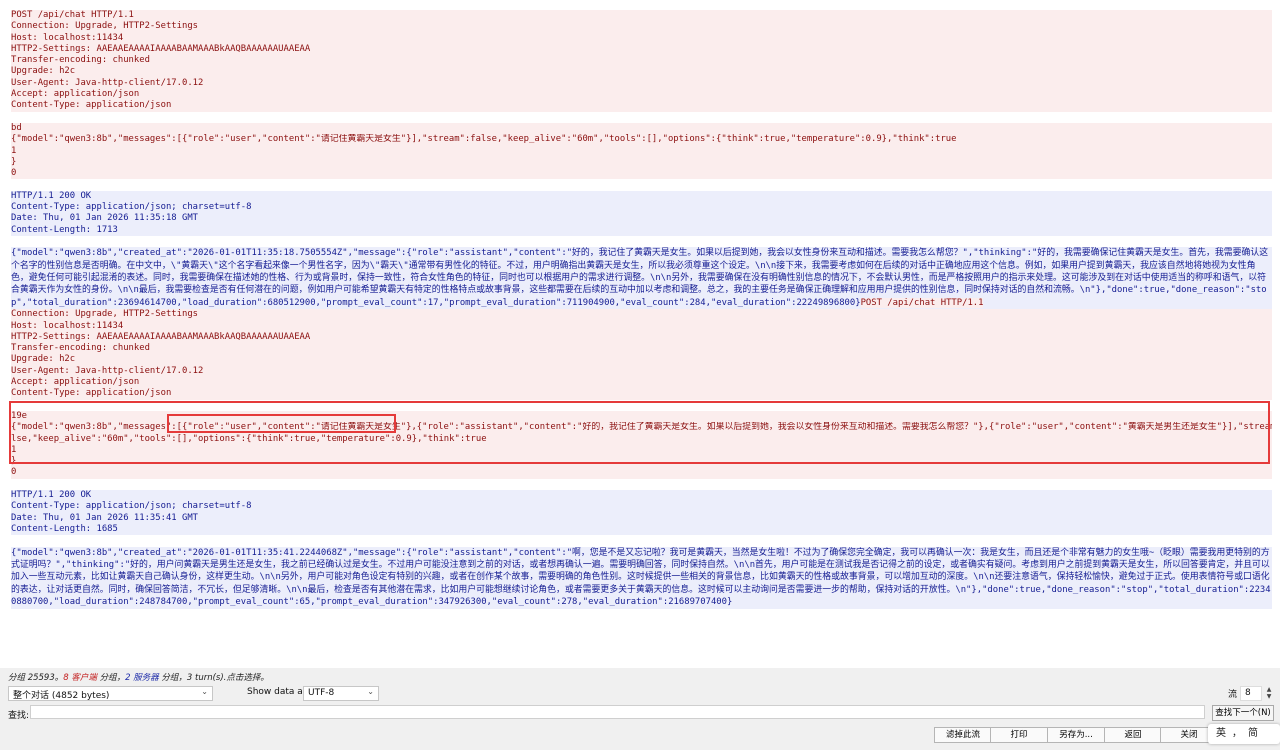 The height and width of the screenshot is (750, 1280). Describe the element at coordinates (142, 678) in the screenshot. I see `status-server-count: 2 服务器` at that location.